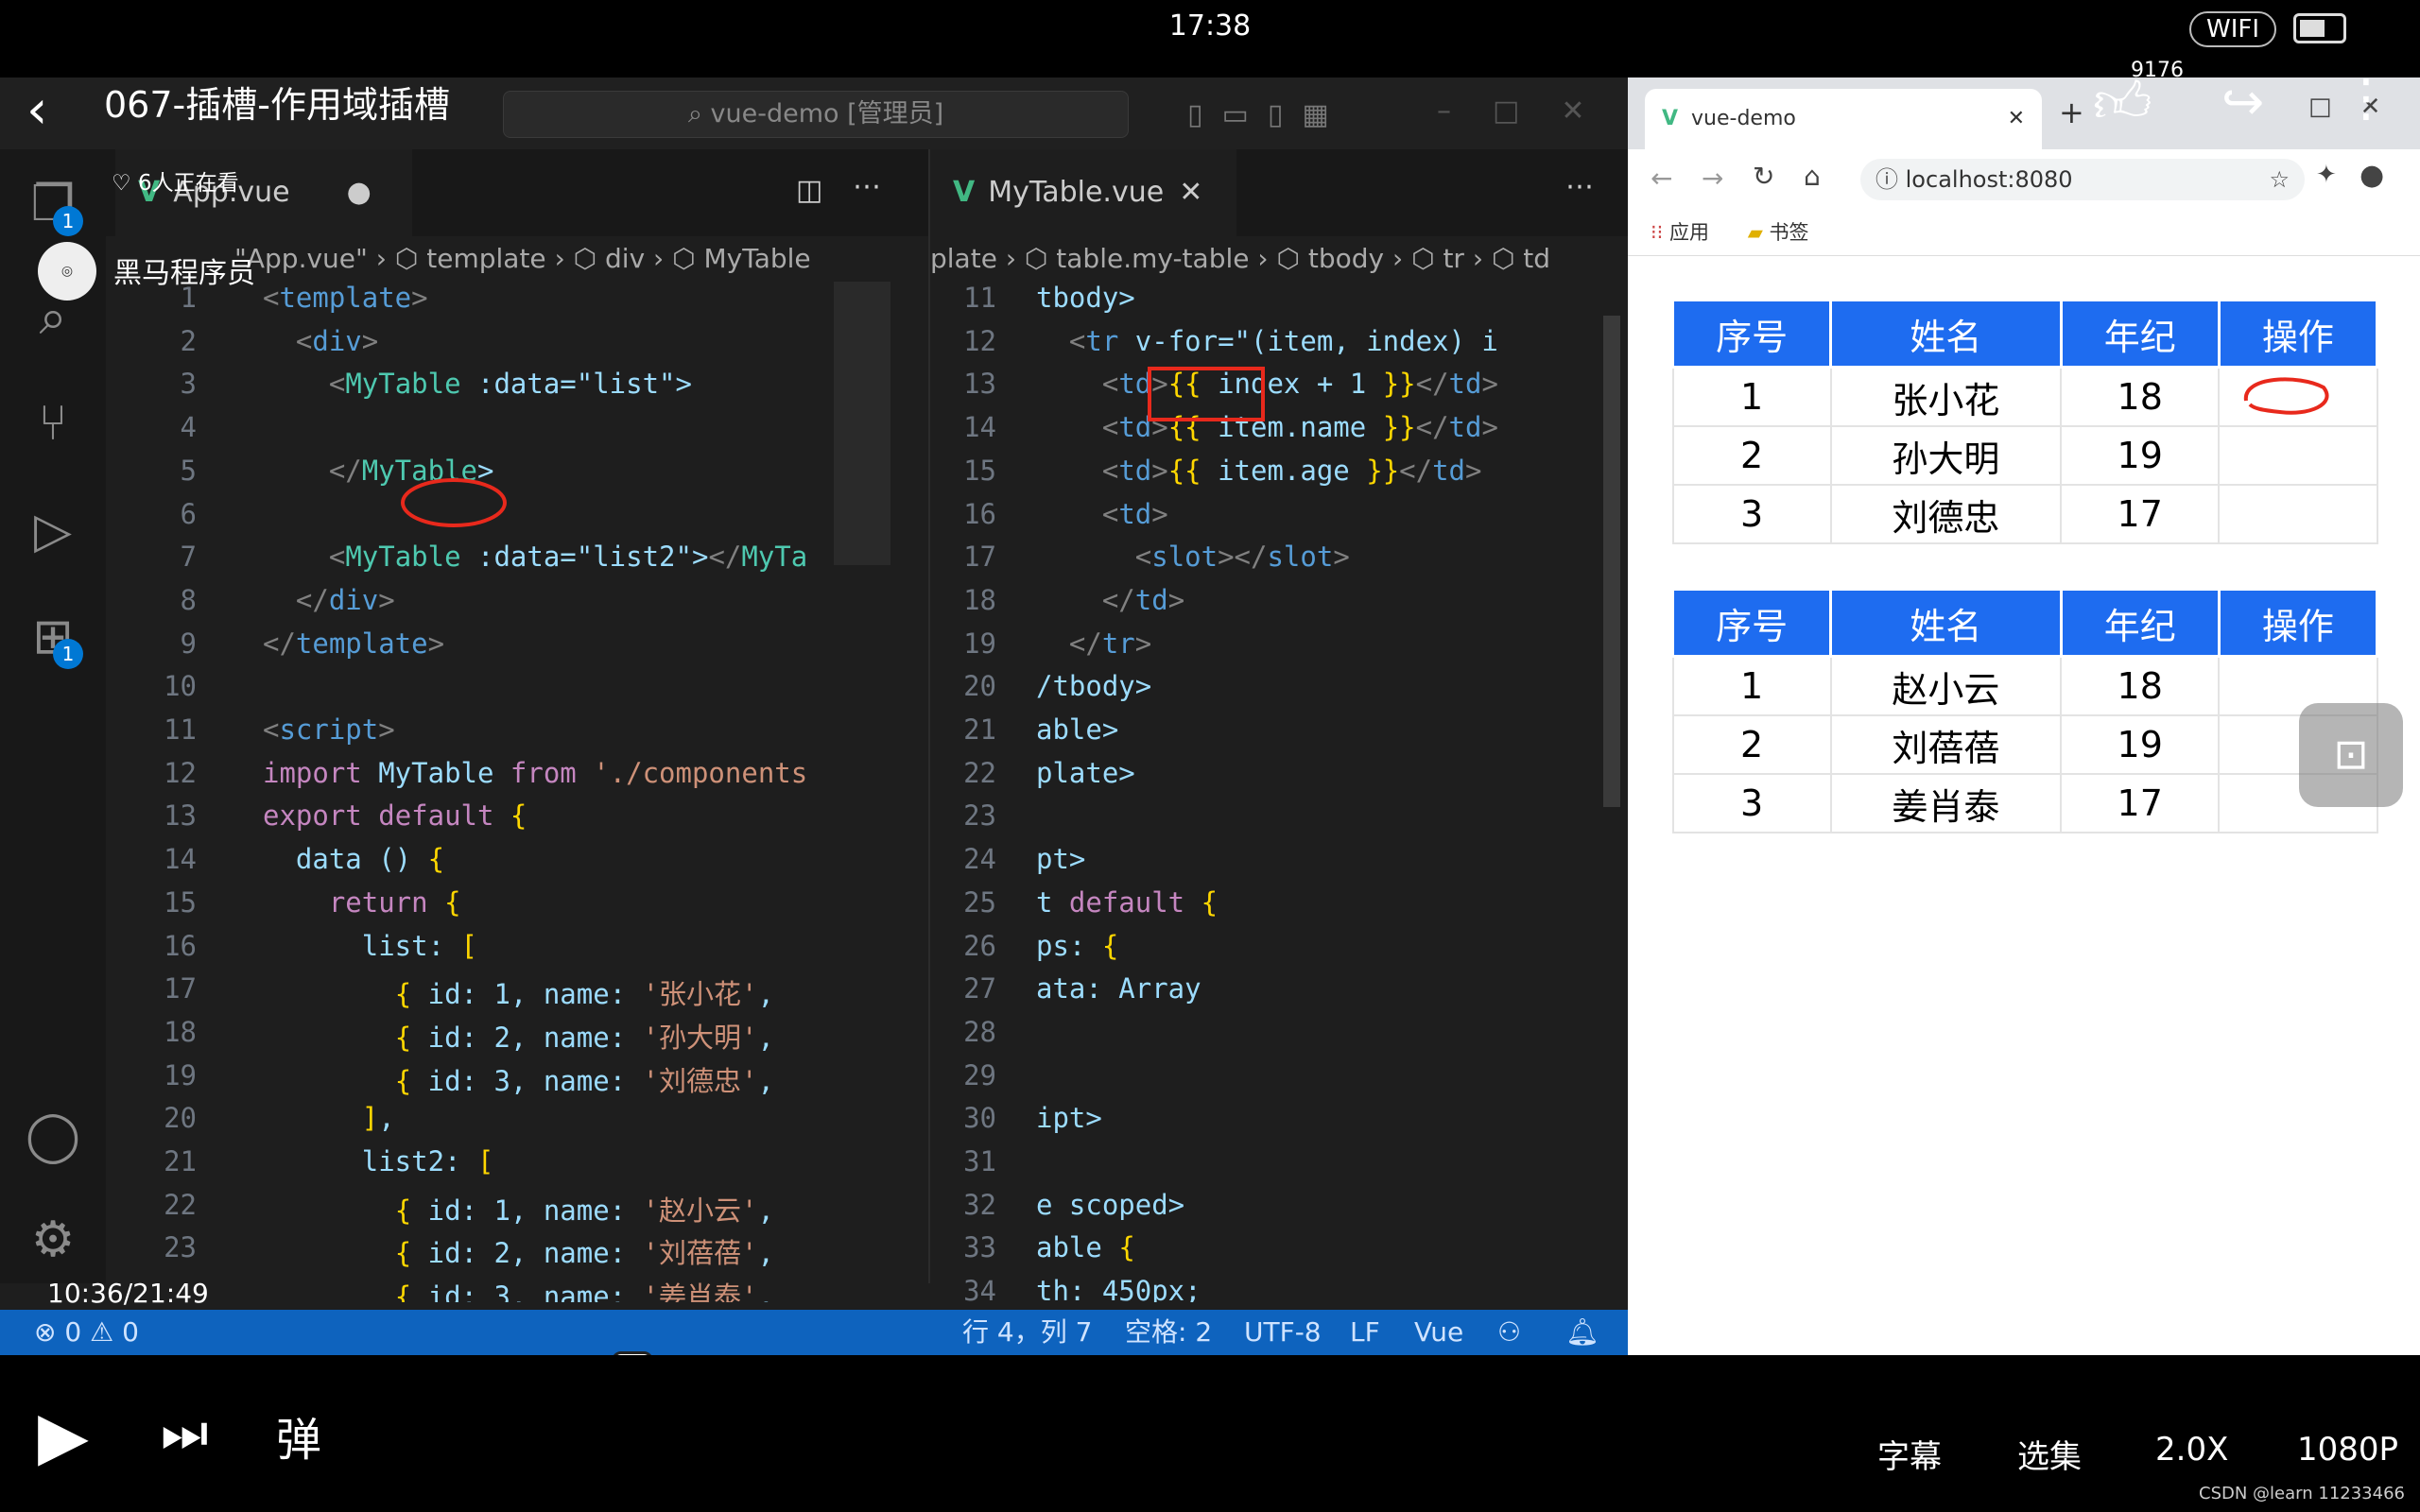  What do you see at coordinates (816, 114) in the screenshot?
I see `command-center: ⌕ vue-demo [管理员]` at bounding box center [816, 114].